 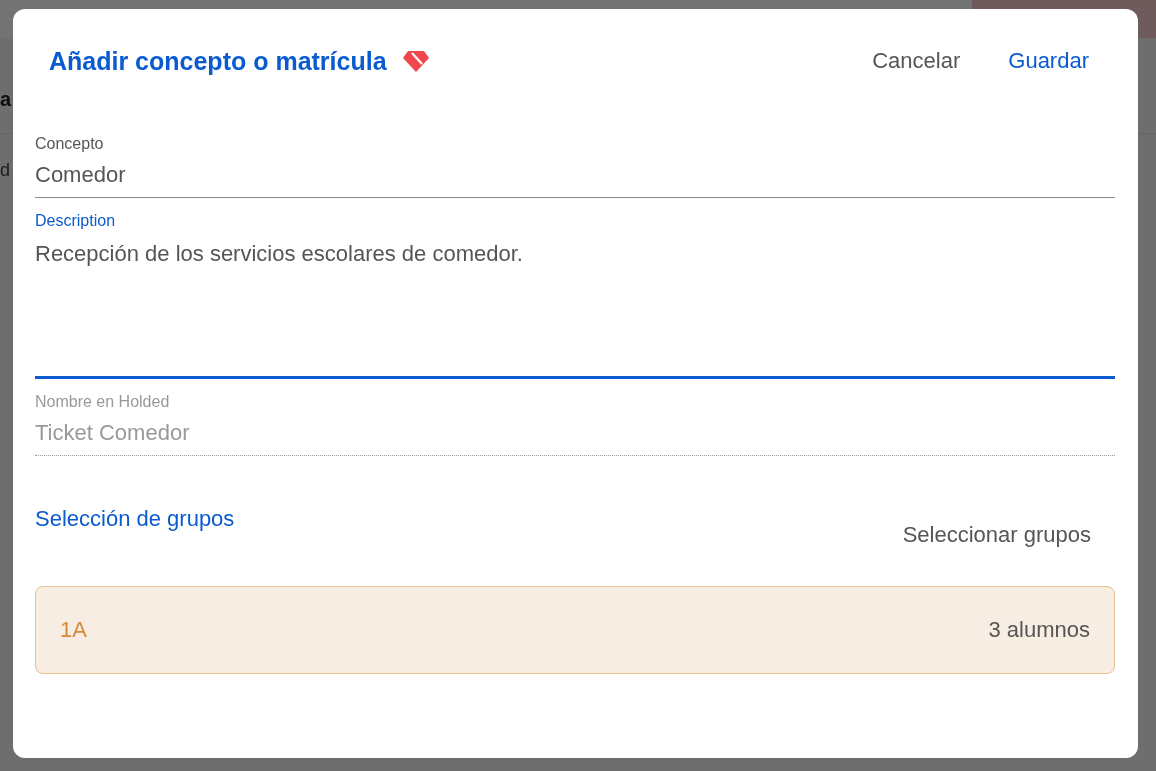 I want to click on field-label: Concepto, so click(x=69, y=144).